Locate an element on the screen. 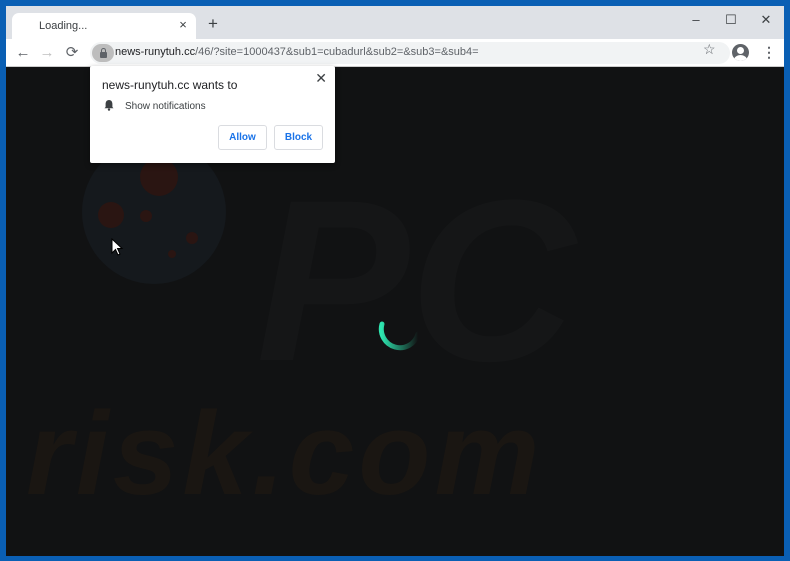 This screenshot has width=790, height=561. url-host: news-runytuh.cc is located at coordinates (155, 52).